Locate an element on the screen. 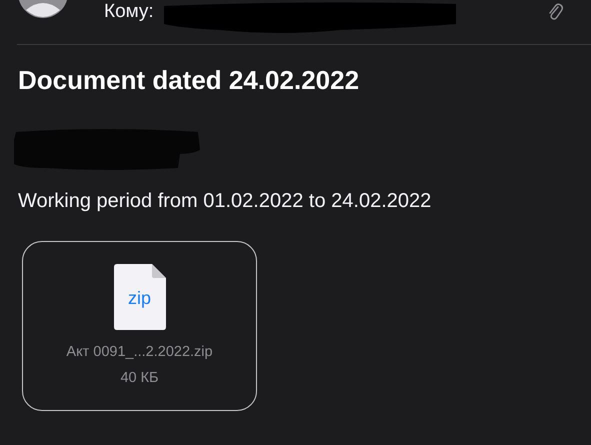 The height and width of the screenshot is (445, 591). zip-file-icon: zip is located at coordinates (140, 297).